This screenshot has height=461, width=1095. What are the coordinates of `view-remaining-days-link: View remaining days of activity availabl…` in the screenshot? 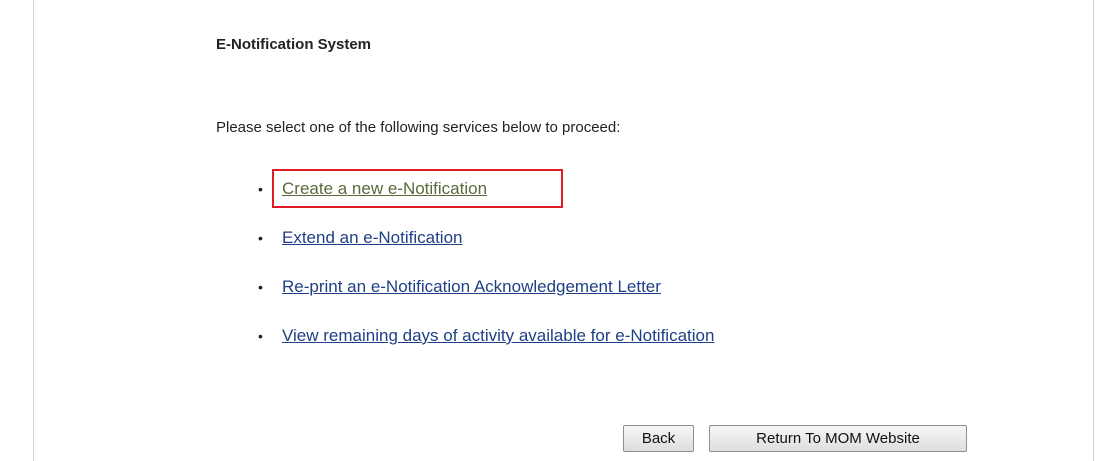 It's located at (498, 335).